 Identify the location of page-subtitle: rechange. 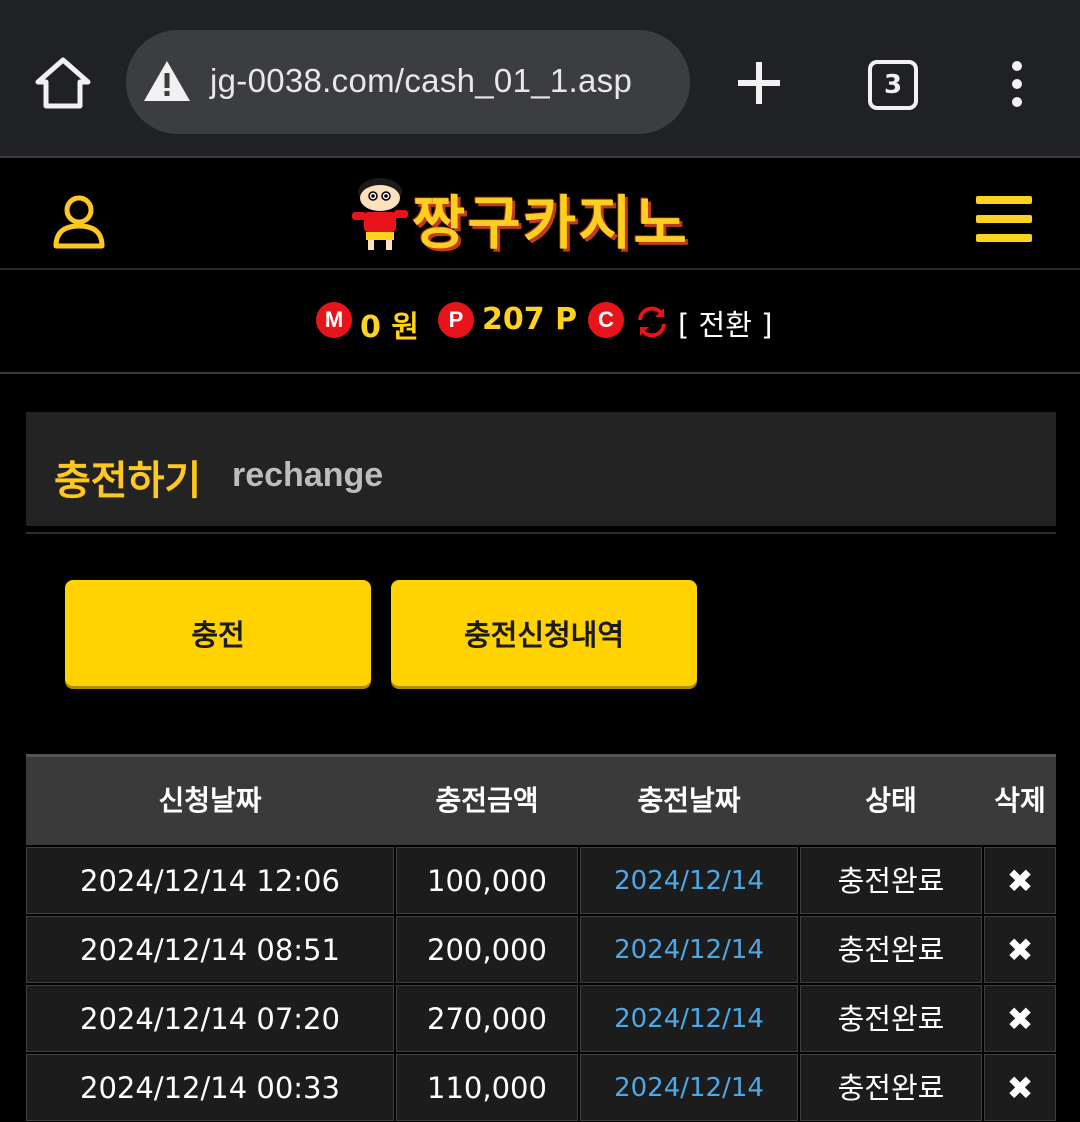
(308, 475).